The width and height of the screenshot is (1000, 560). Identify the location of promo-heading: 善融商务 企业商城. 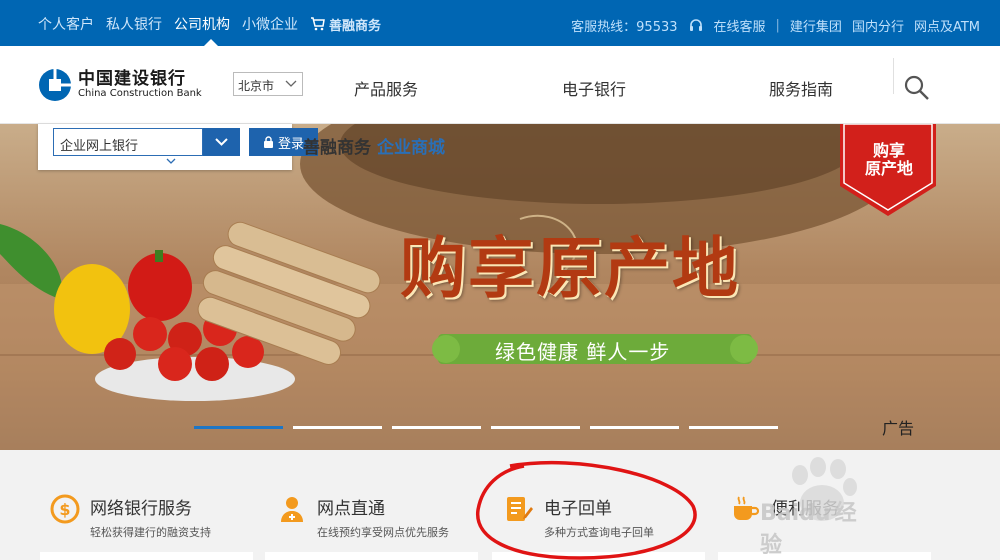
(374, 145).